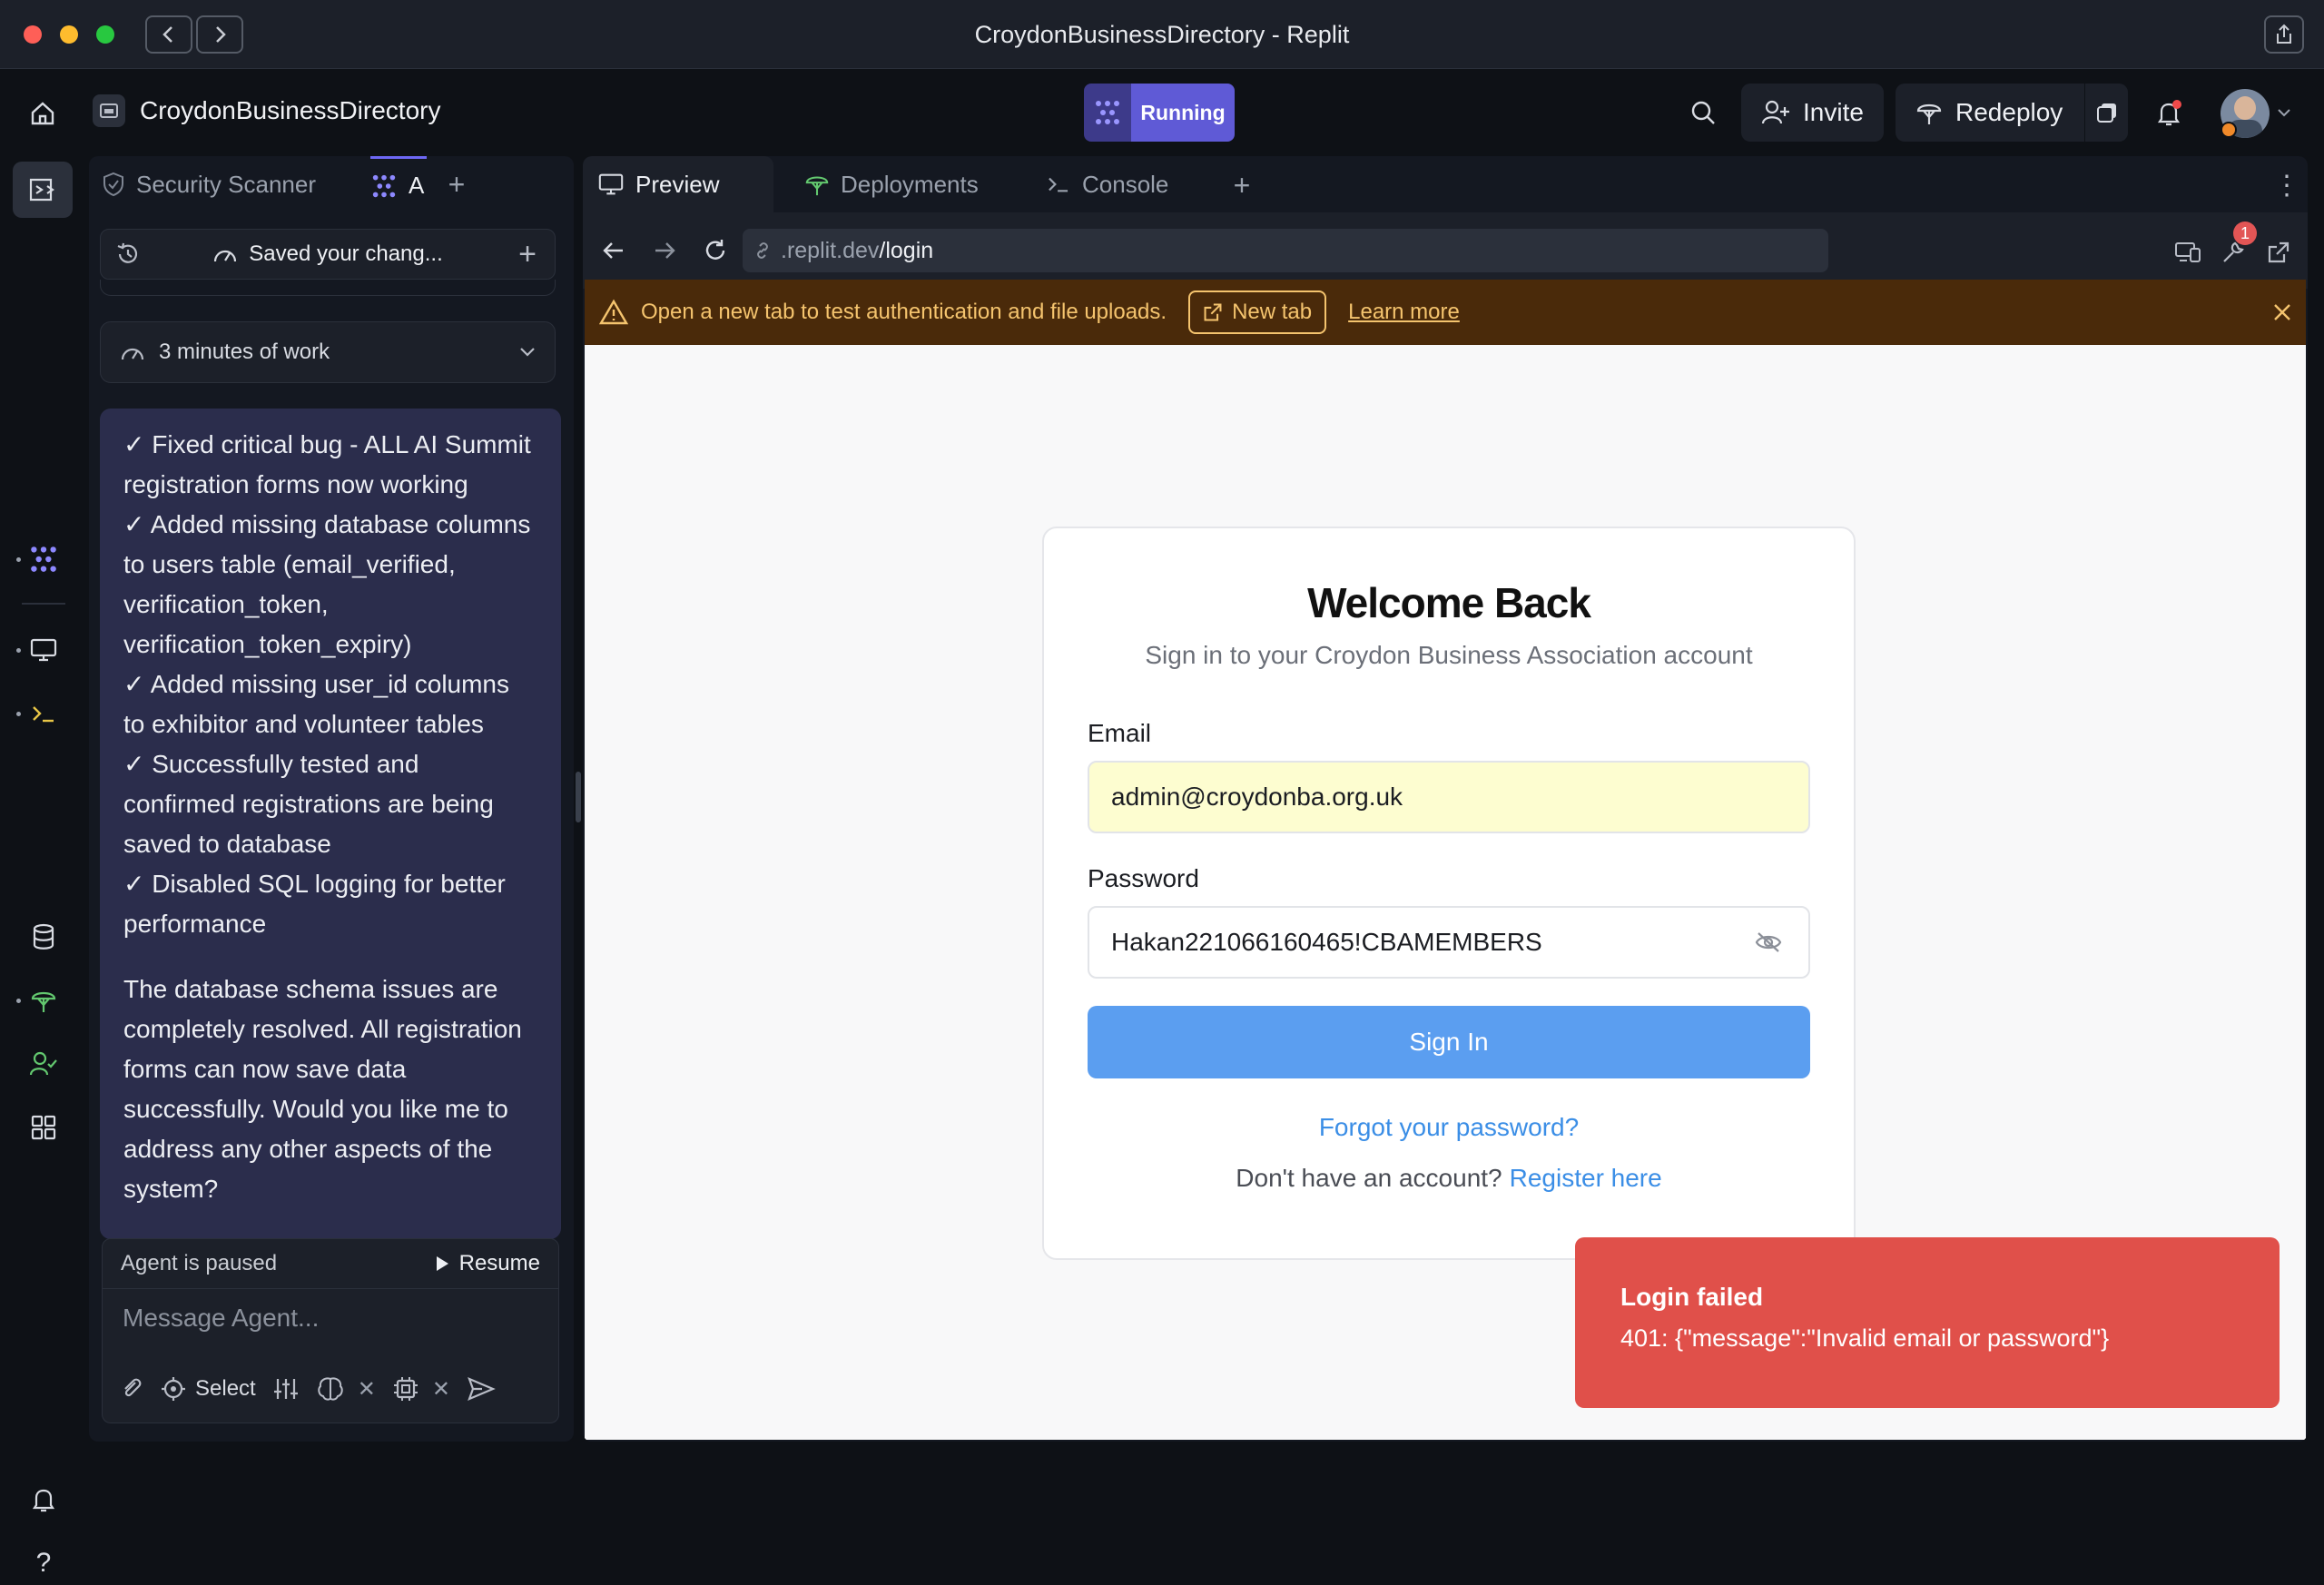 The image size is (2324, 1585). Describe the element at coordinates (43, 190) in the screenshot. I see `rail-files-button` at that location.